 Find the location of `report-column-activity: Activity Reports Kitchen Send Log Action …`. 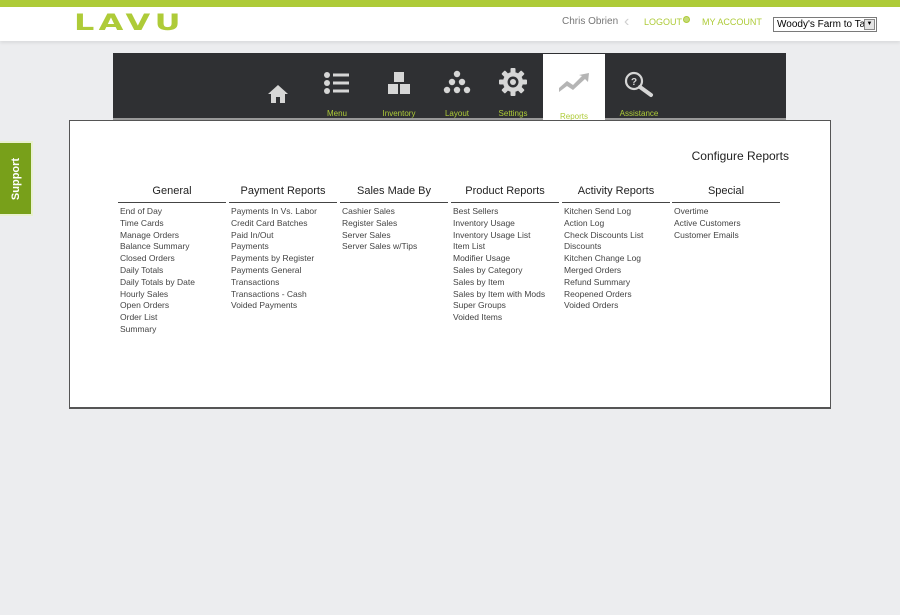

report-column-activity: Activity Reports Kitchen Send Log Action … is located at coordinates (616, 248).